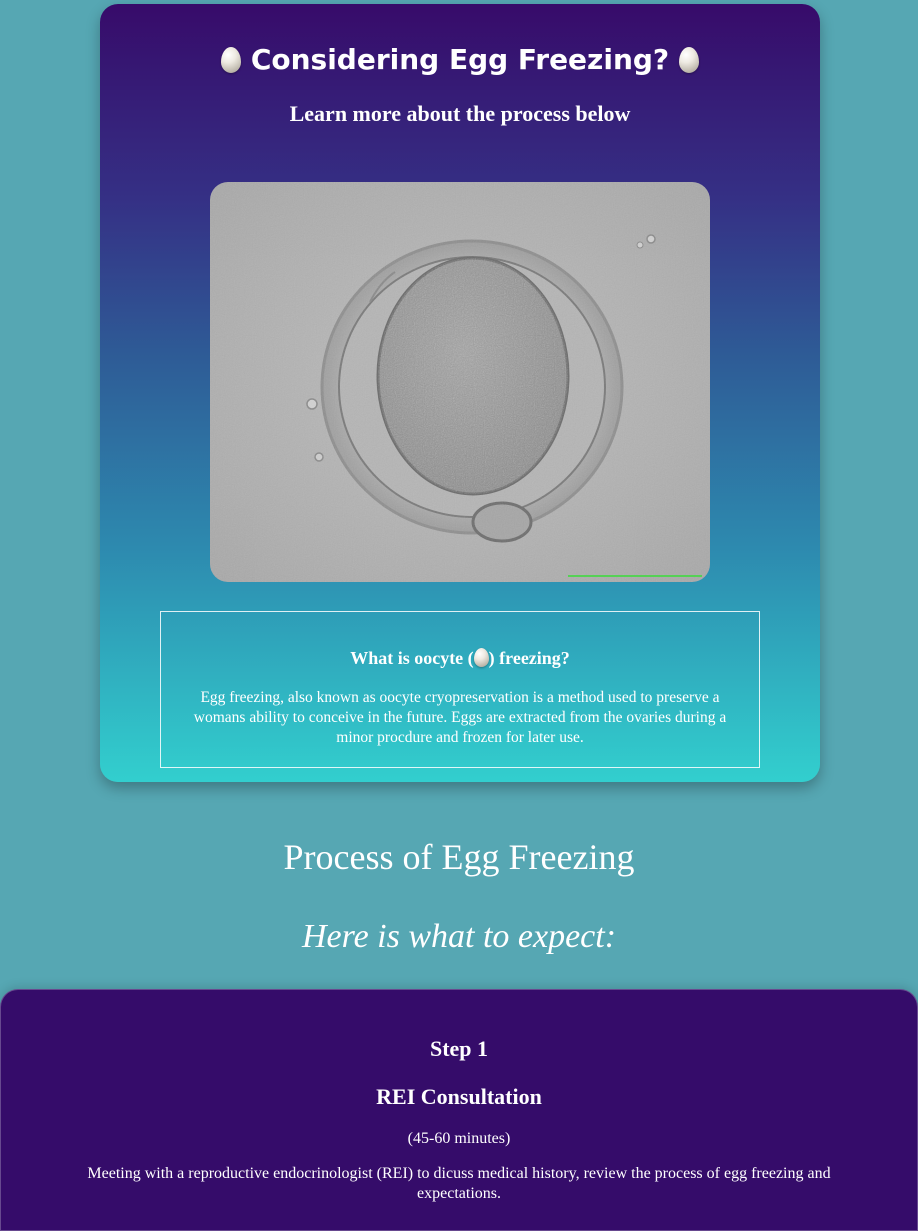 This screenshot has height=1231, width=918. What do you see at coordinates (460, 113) in the screenshot?
I see `hero-subtitle: Learn more about the process below` at bounding box center [460, 113].